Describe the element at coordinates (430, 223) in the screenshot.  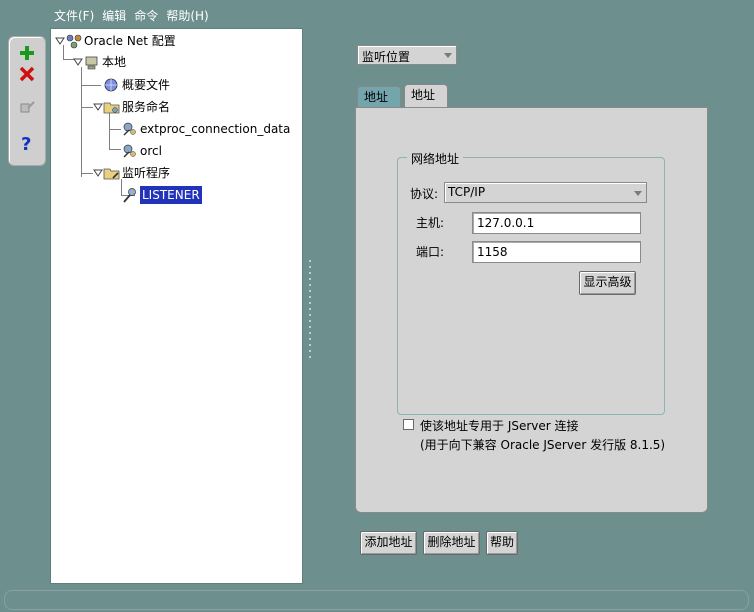
I see `host-label: 主机:` at that location.